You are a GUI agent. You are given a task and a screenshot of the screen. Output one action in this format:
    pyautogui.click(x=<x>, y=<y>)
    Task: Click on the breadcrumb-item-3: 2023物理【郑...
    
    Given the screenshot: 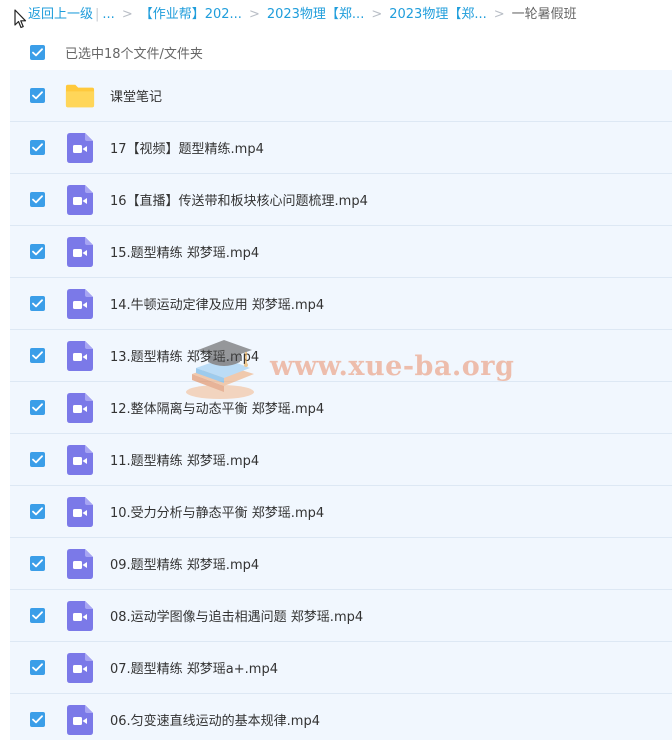 What is the action you would take?
    pyautogui.click(x=437, y=14)
    